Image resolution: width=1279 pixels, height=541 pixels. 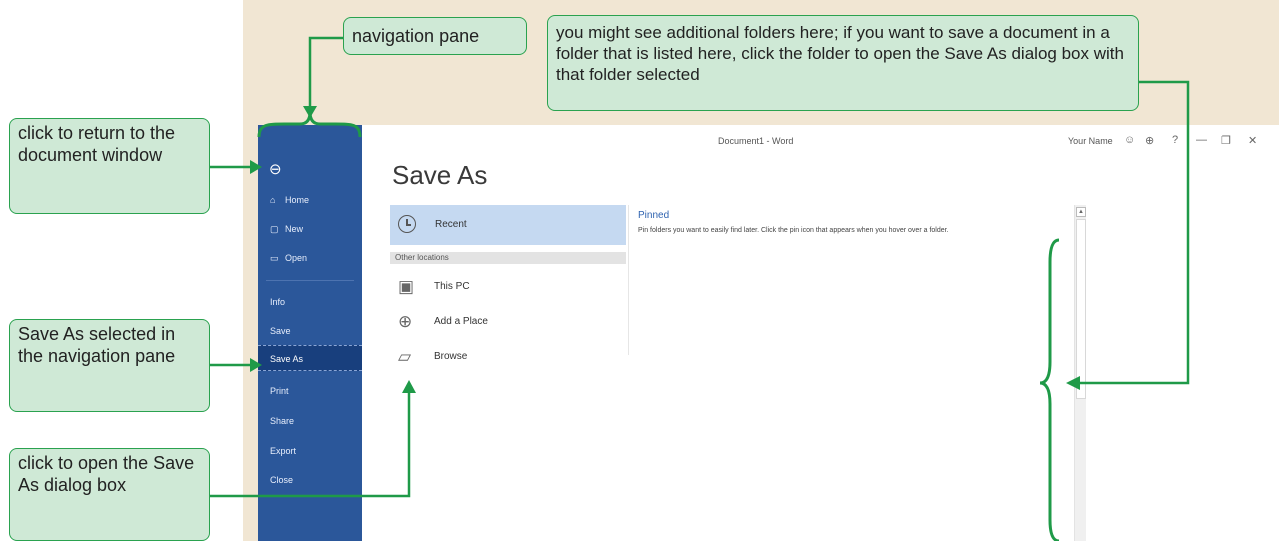 I want to click on callout-save-as-selected: Save As selected in the navigation pane, so click(x=109, y=365).